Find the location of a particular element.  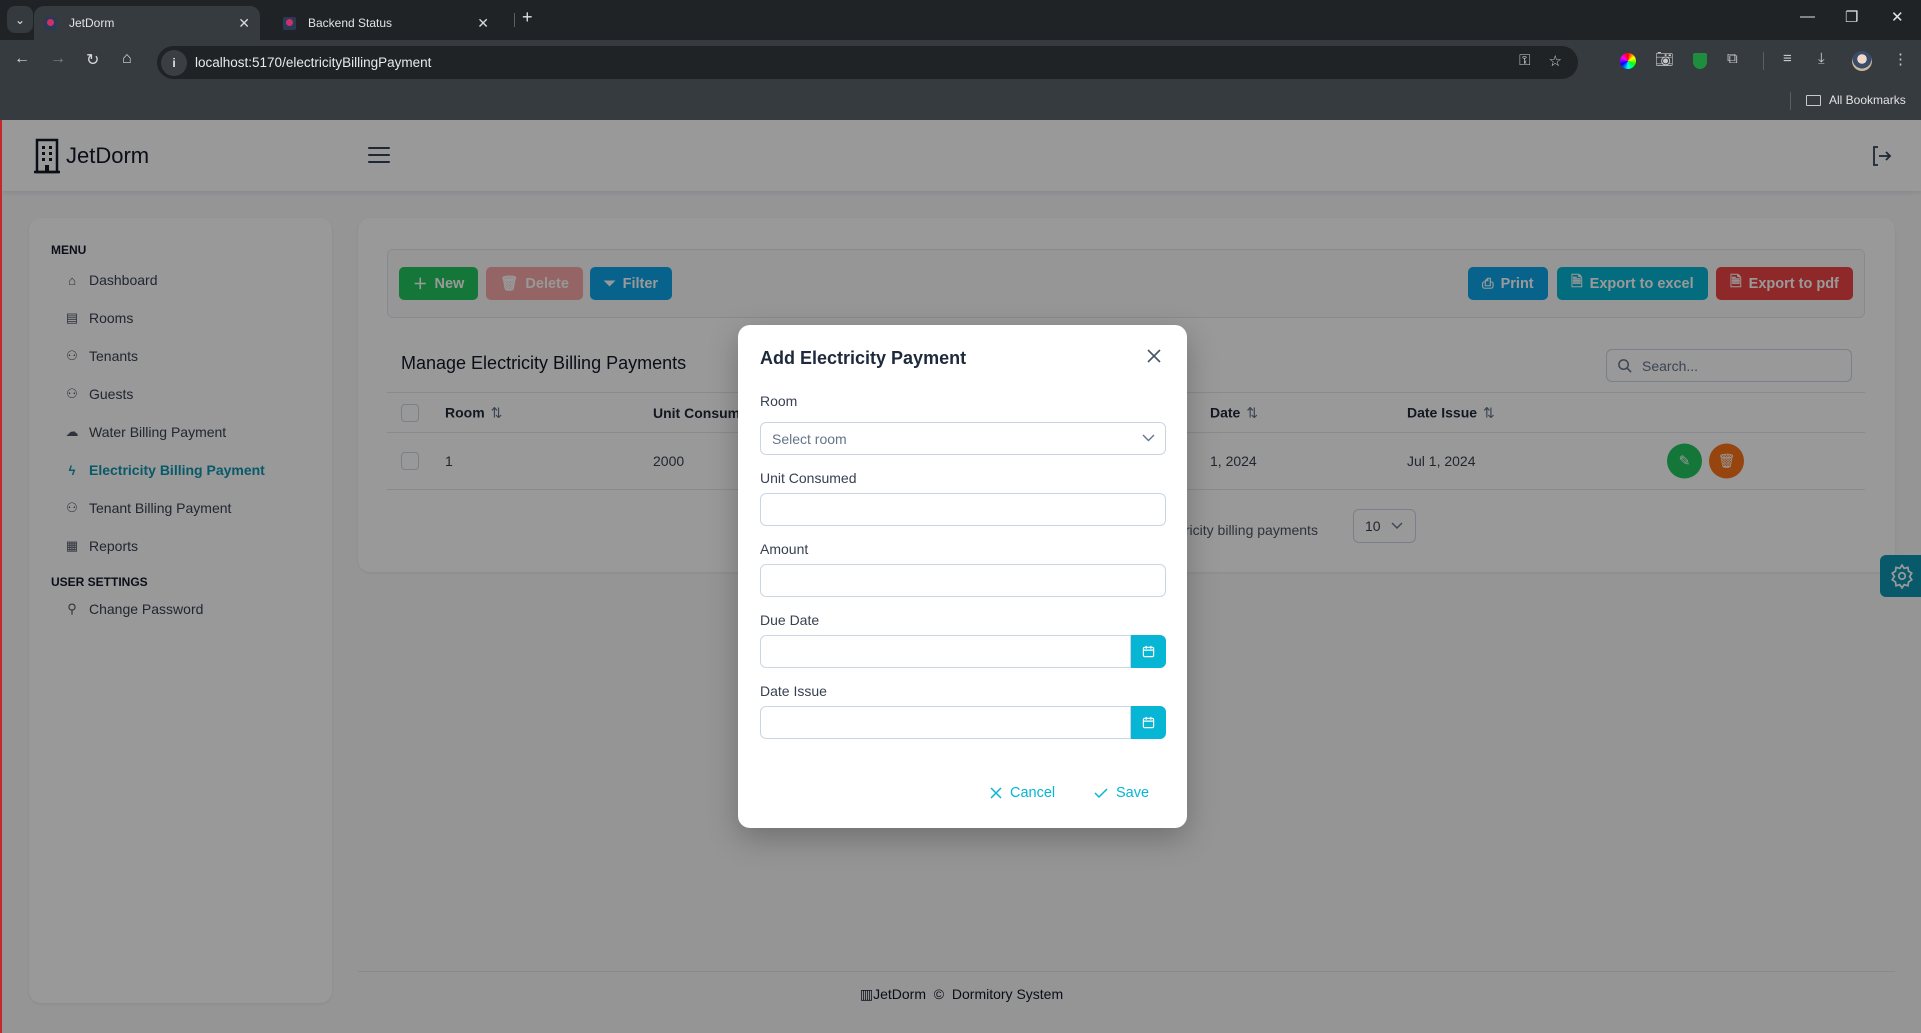

folder-icon is located at coordinates (1813, 100).